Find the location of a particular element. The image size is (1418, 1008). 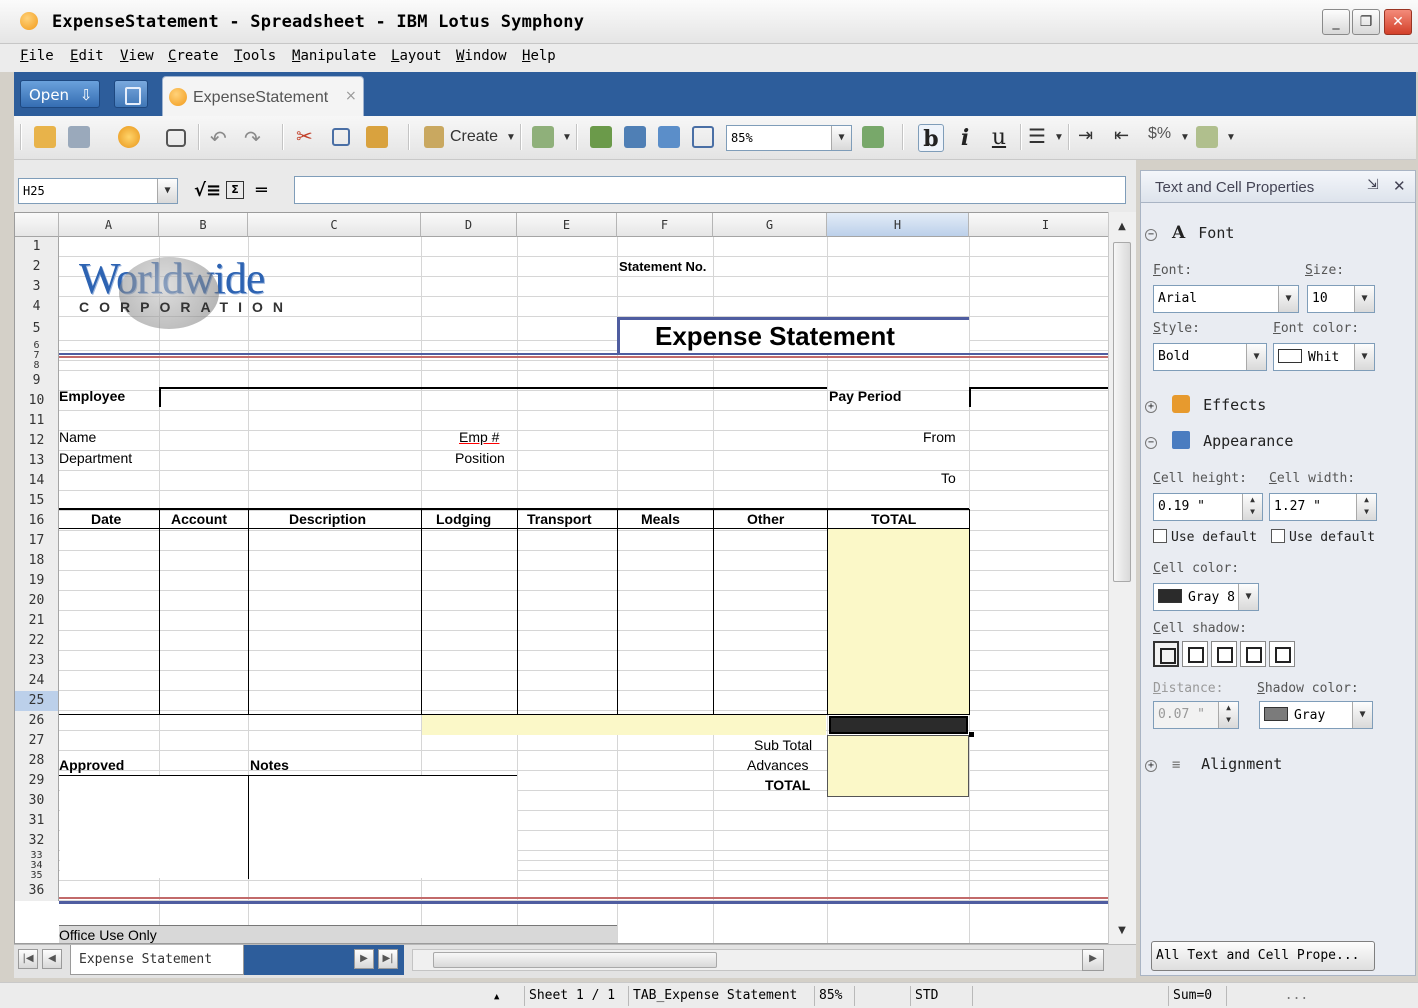

font-color-select: Whit ▼ is located at coordinates (1324, 357).